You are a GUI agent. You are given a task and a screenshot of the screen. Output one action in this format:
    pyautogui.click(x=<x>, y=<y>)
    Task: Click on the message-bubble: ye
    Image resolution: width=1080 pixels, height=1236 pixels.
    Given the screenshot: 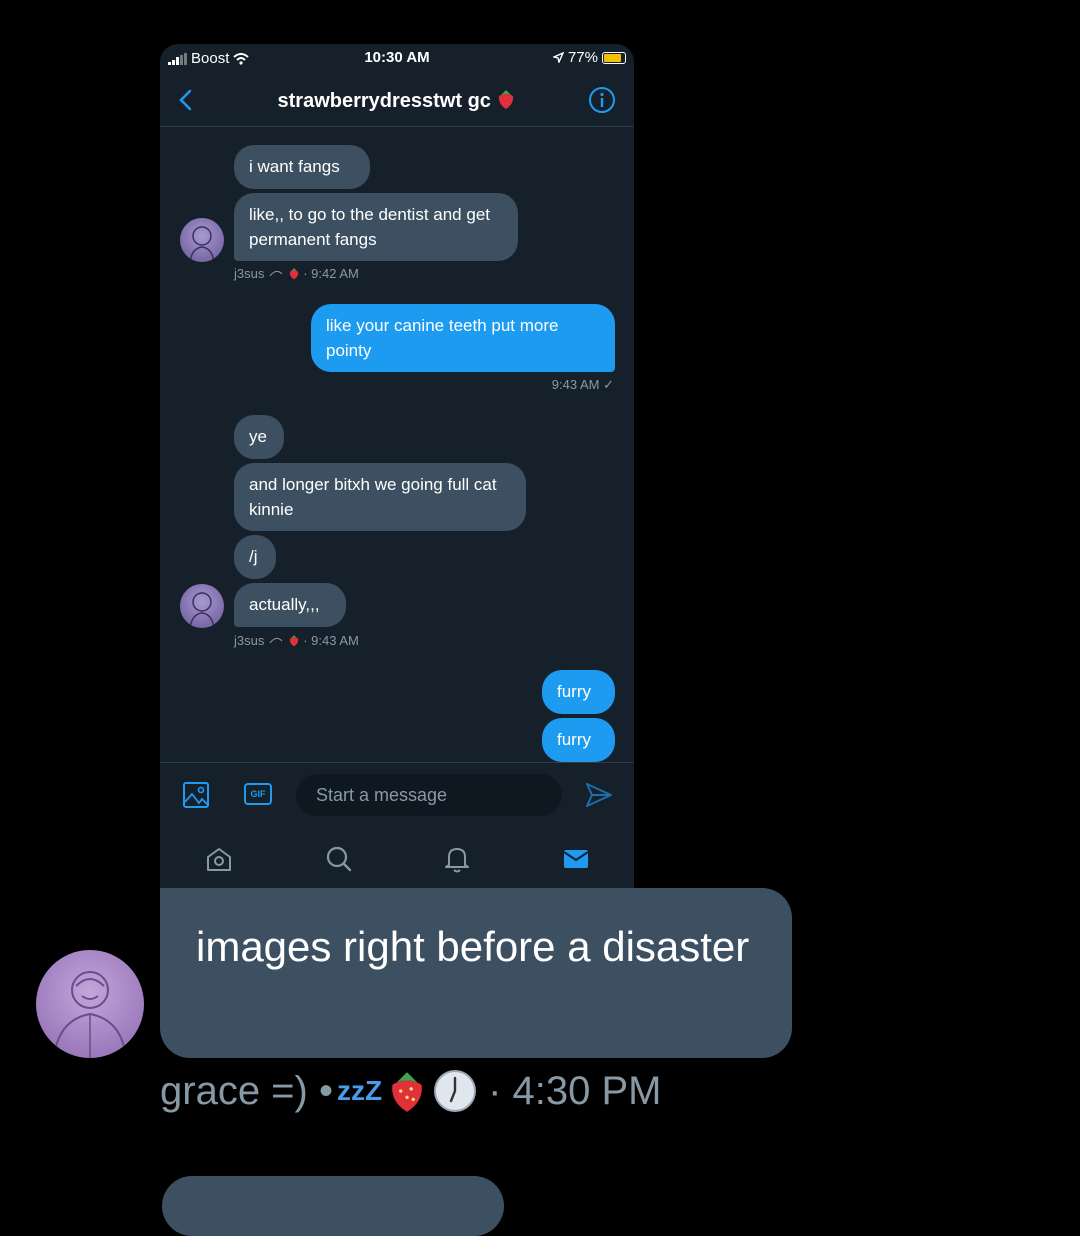 What is the action you would take?
    pyautogui.click(x=259, y=437)
    